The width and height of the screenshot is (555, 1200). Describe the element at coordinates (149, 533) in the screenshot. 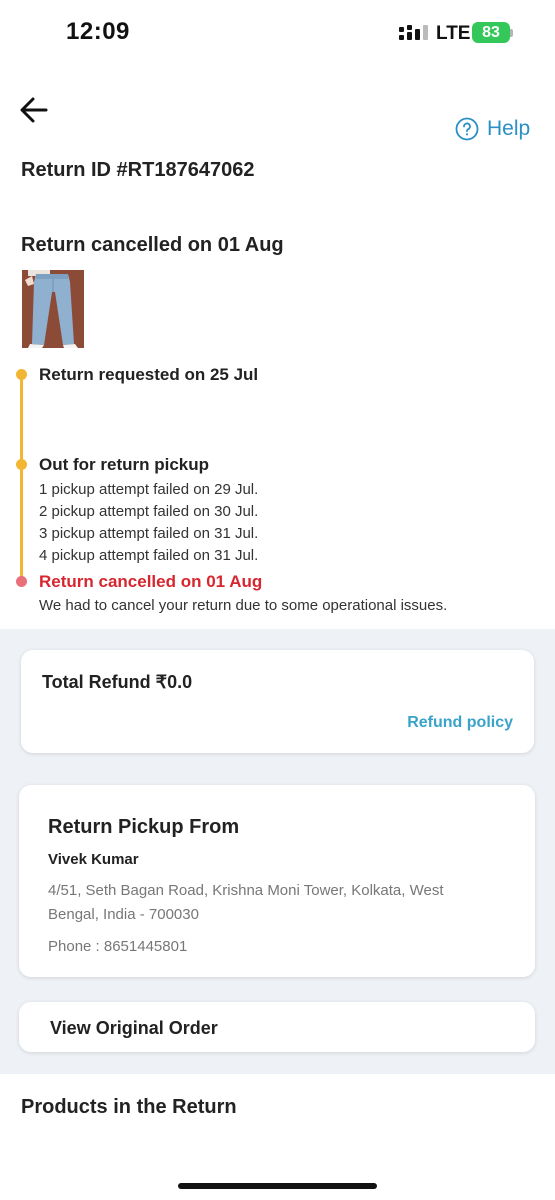

I see `pickup-attempt-3: 3 pickup attempt failed on 31 Jul.` at that location.